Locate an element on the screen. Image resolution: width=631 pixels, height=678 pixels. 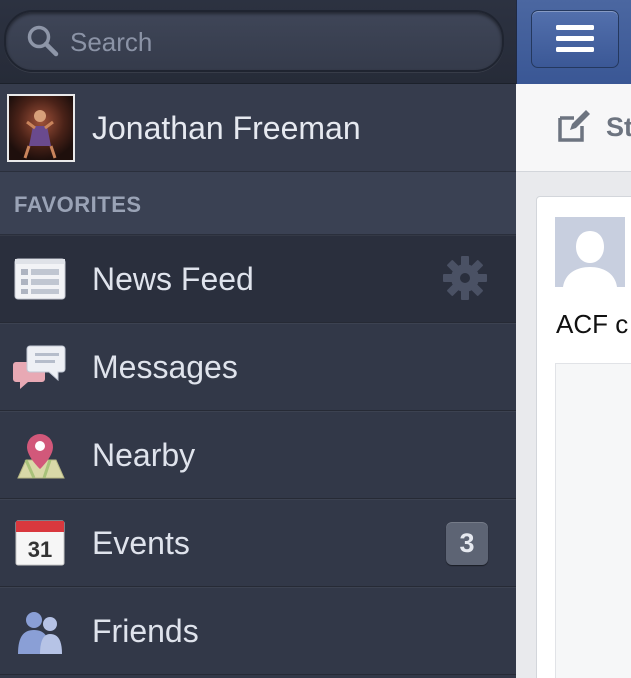
friends-icon is located at coordinates (40, 633).